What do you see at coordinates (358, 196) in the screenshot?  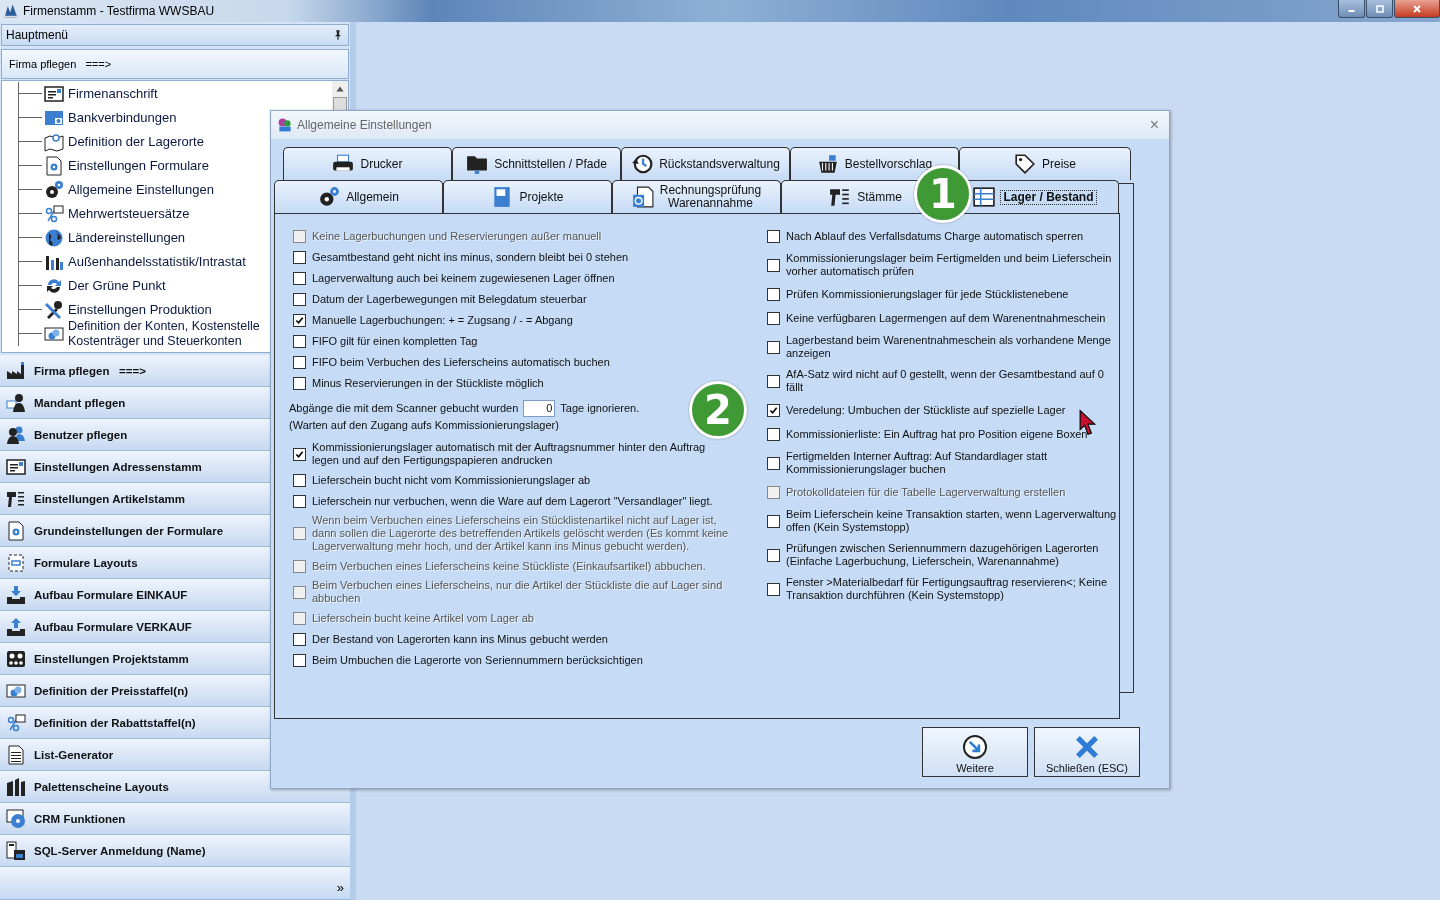 I see `tab: Allgemein` at bounding box center [358, 196].